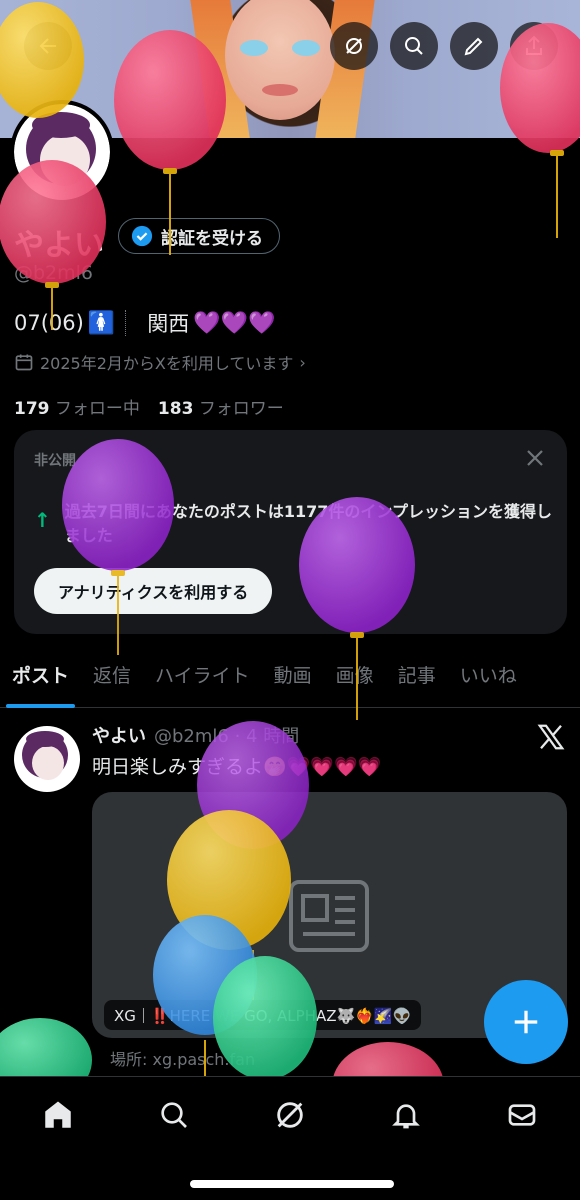 The width and height of the screenshot is (580, 1200). I want to click on post-header: やよい @b2ml6 · 4 時間, so click(195, 735).